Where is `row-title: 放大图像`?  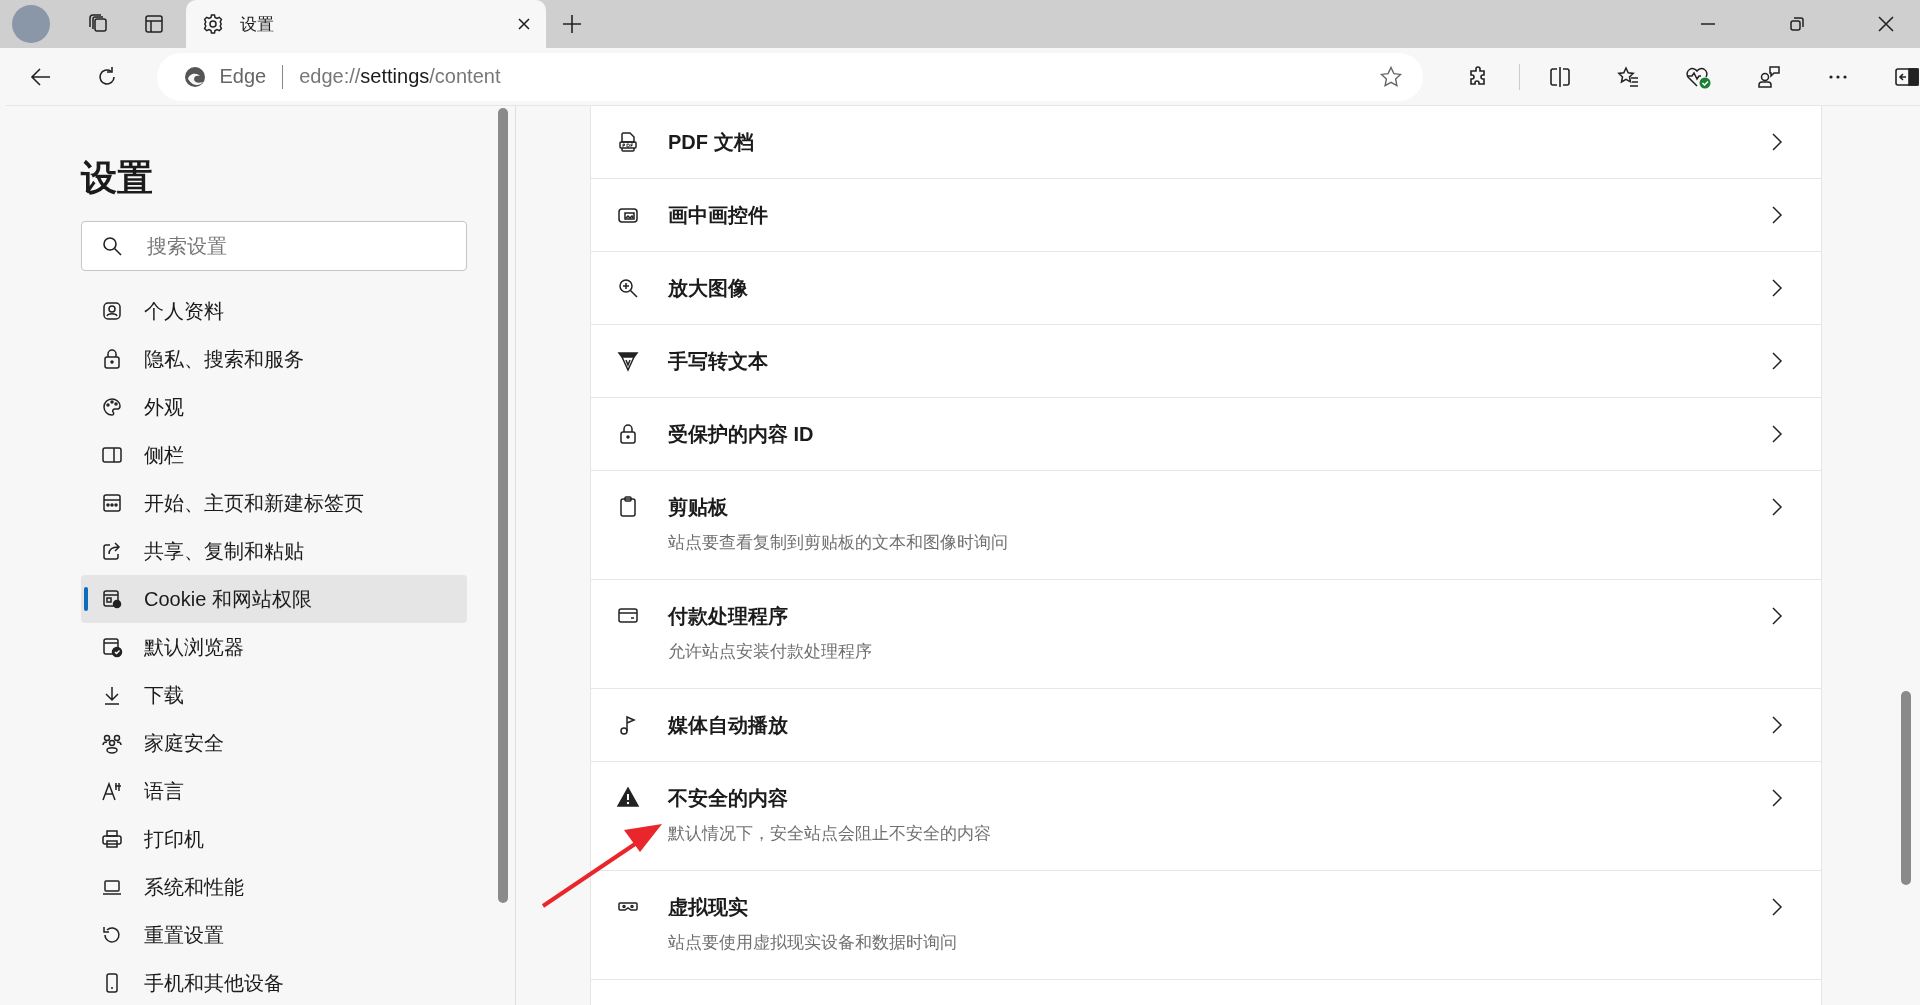 row-title: 放大图像 is located at coordinates (708, 288).